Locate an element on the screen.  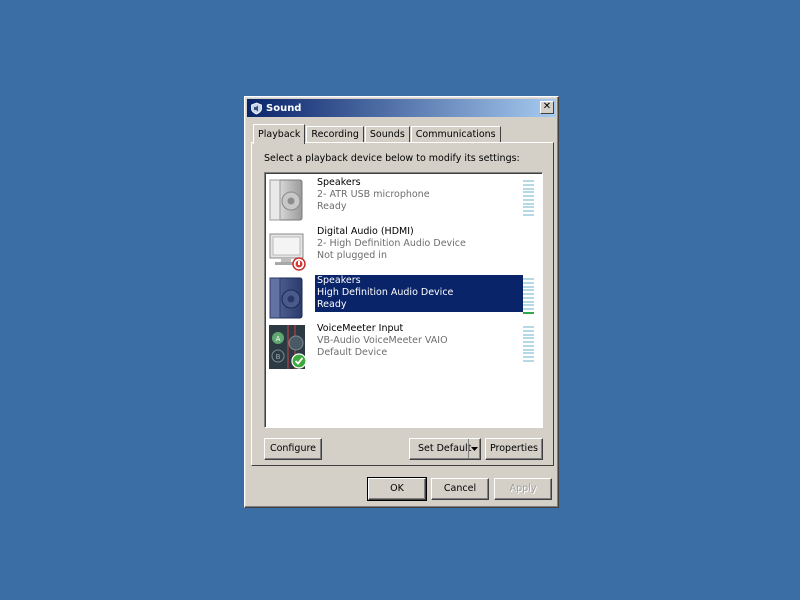
device-description: VB-Audio VoiceMeeter VAIO is located at coordinates (382, 340).